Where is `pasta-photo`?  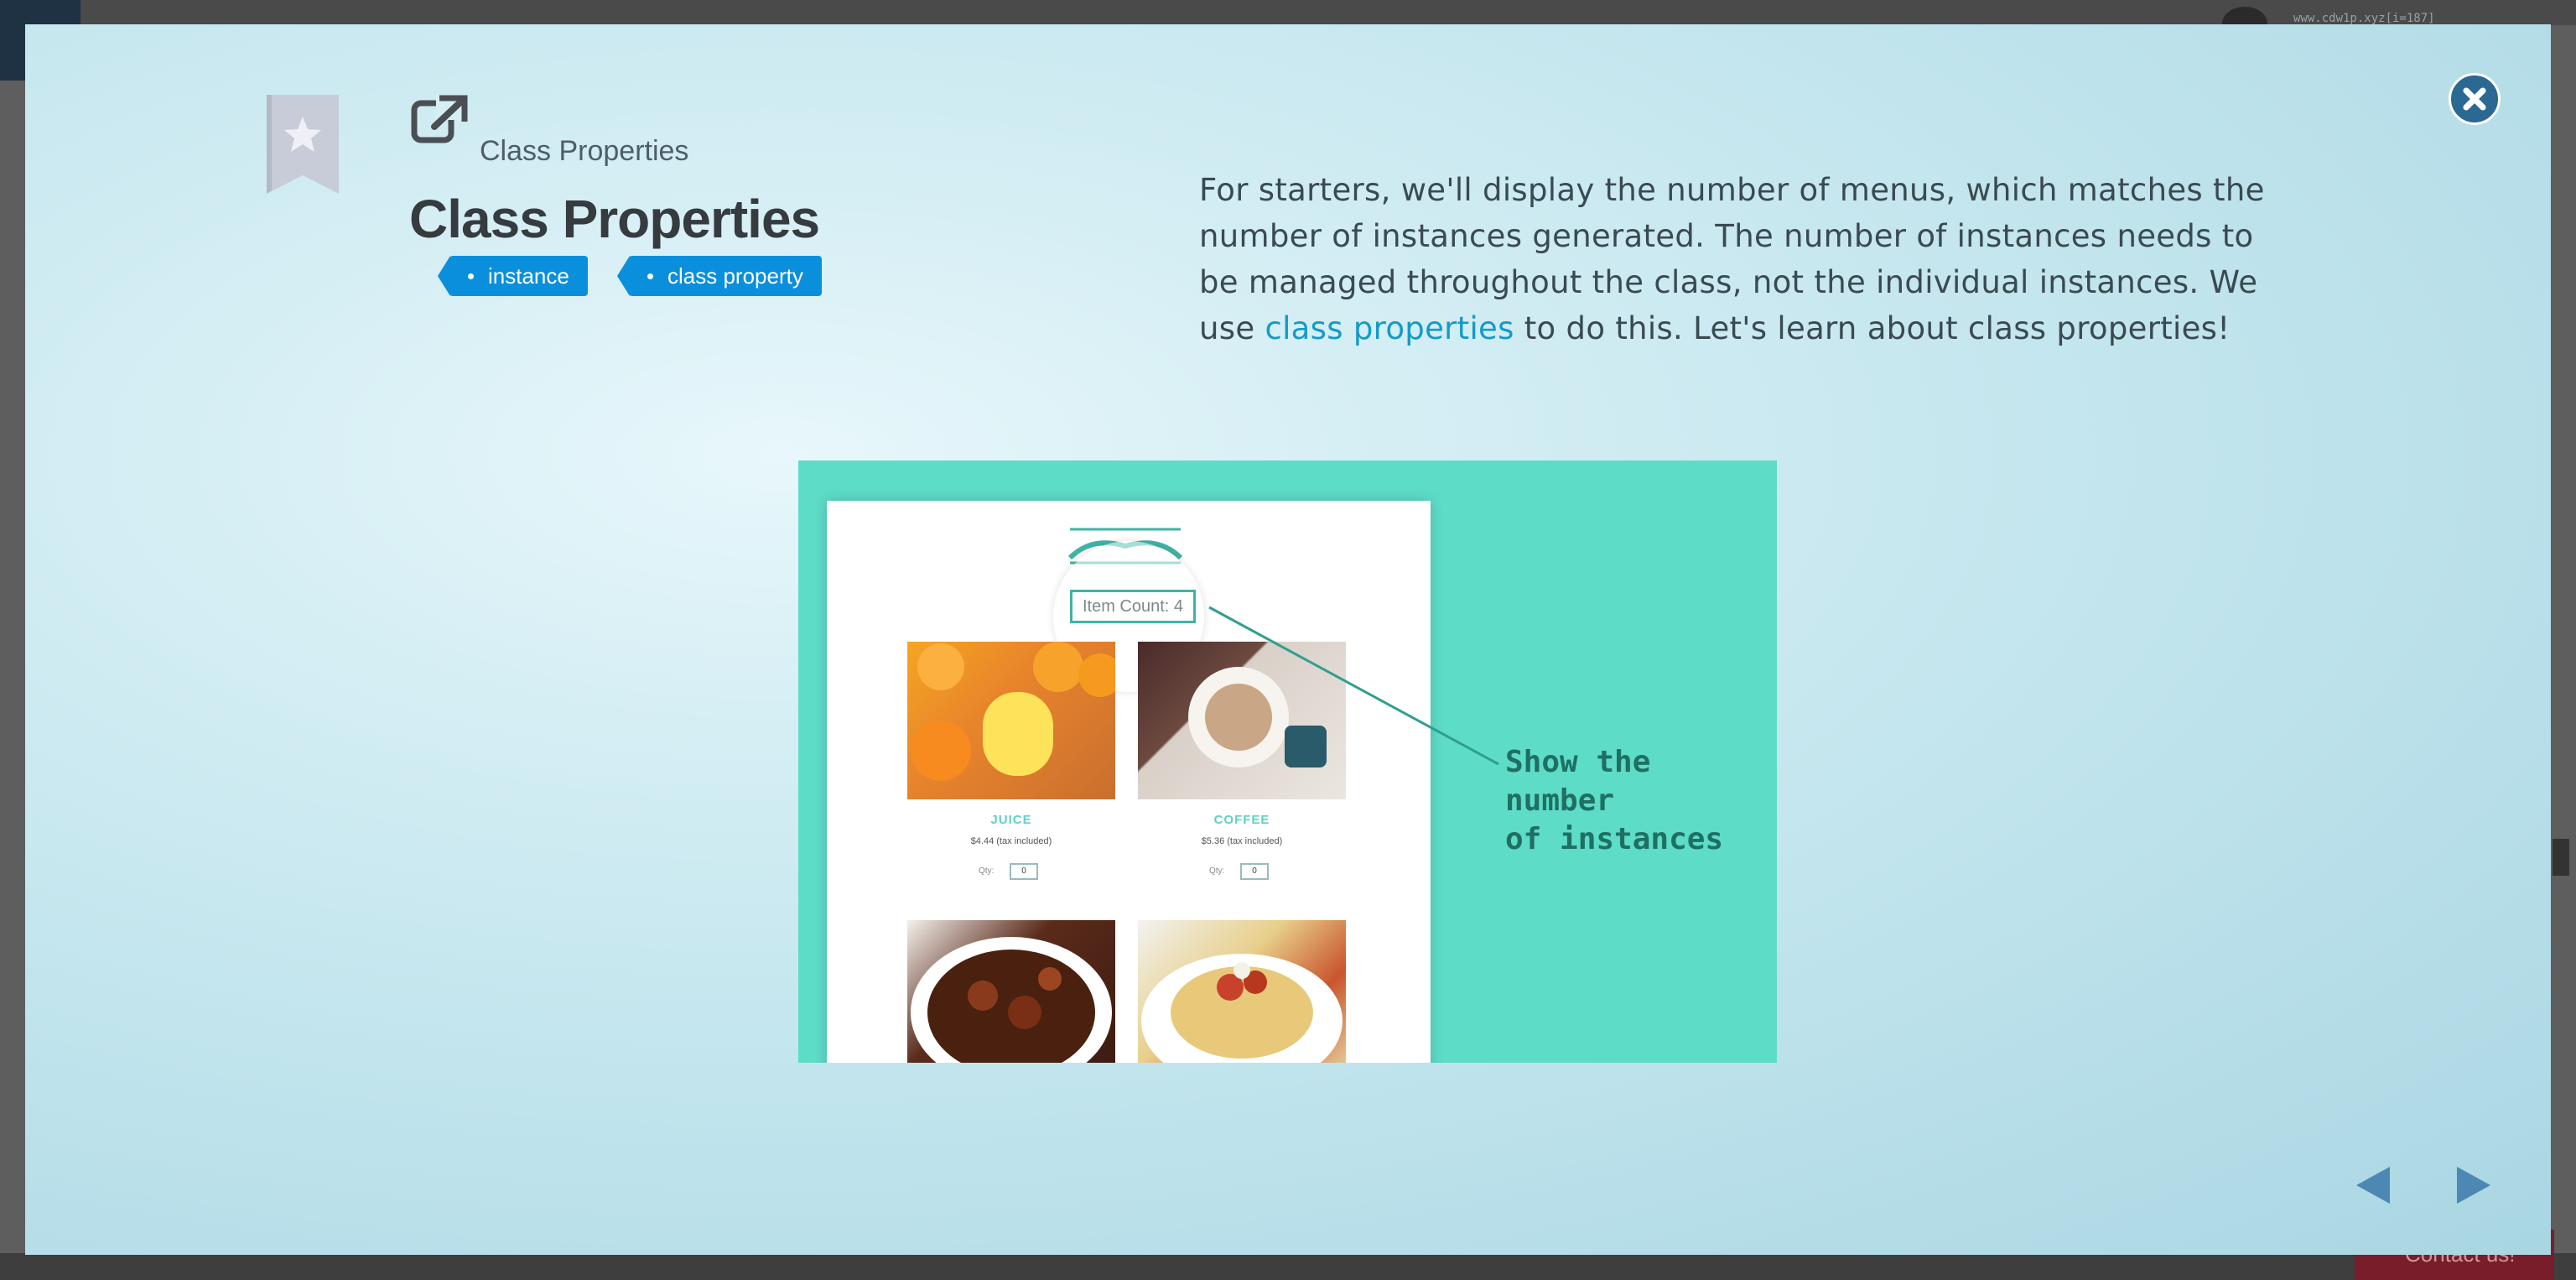 pasta-photo is located at coordinates (1242, 991).